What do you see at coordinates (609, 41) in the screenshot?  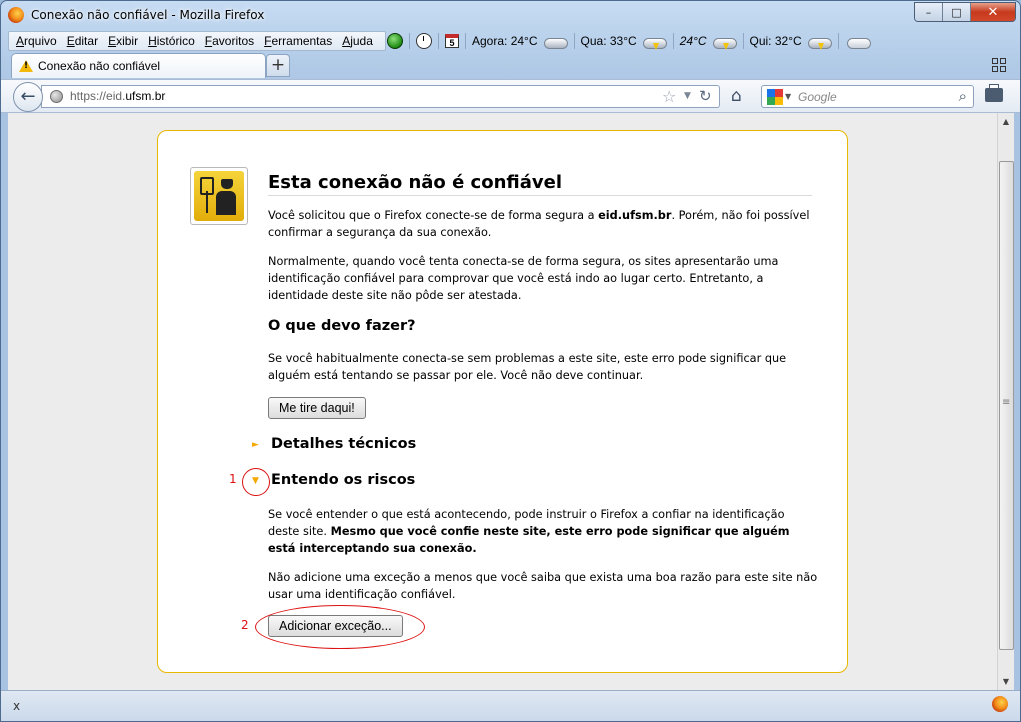 I see `weather-wed: Qua: 33°C` at bounding box center [609, 41].